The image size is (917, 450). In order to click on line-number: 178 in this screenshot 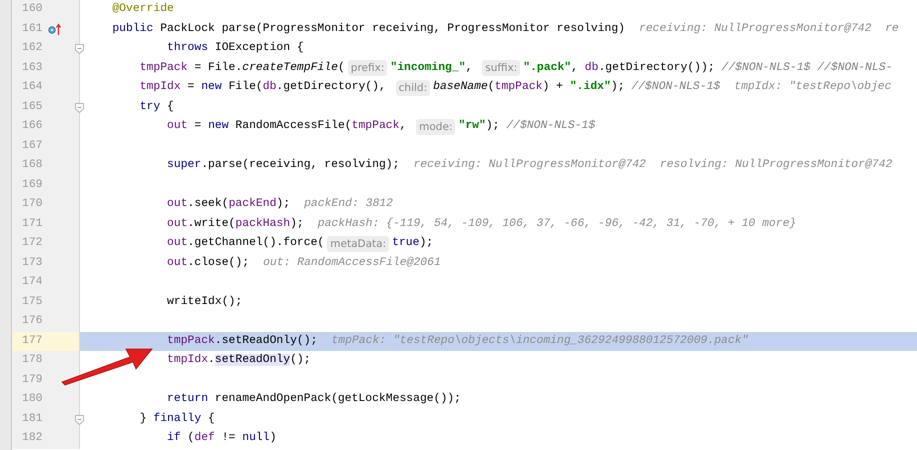, I will do `click(32, 360)`.